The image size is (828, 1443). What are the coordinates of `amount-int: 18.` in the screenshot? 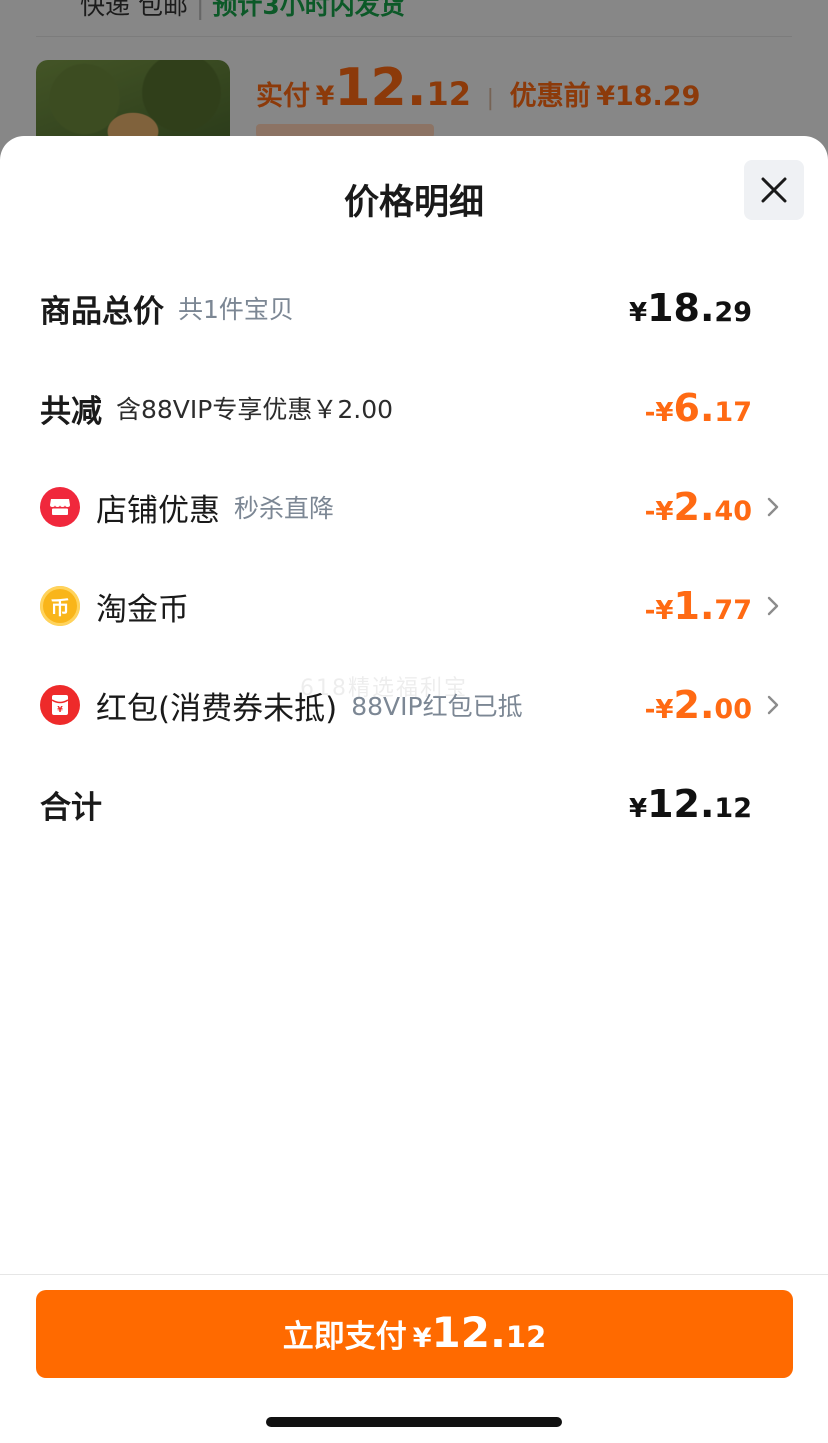 It's located at (681, 308).